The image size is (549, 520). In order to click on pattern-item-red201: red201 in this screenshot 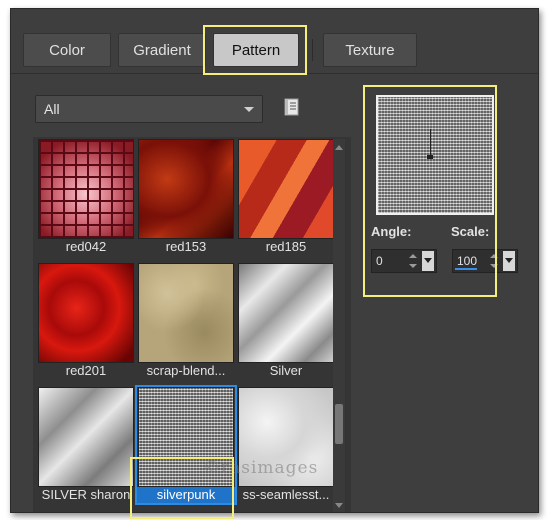, I will do `click(86, 321)`.